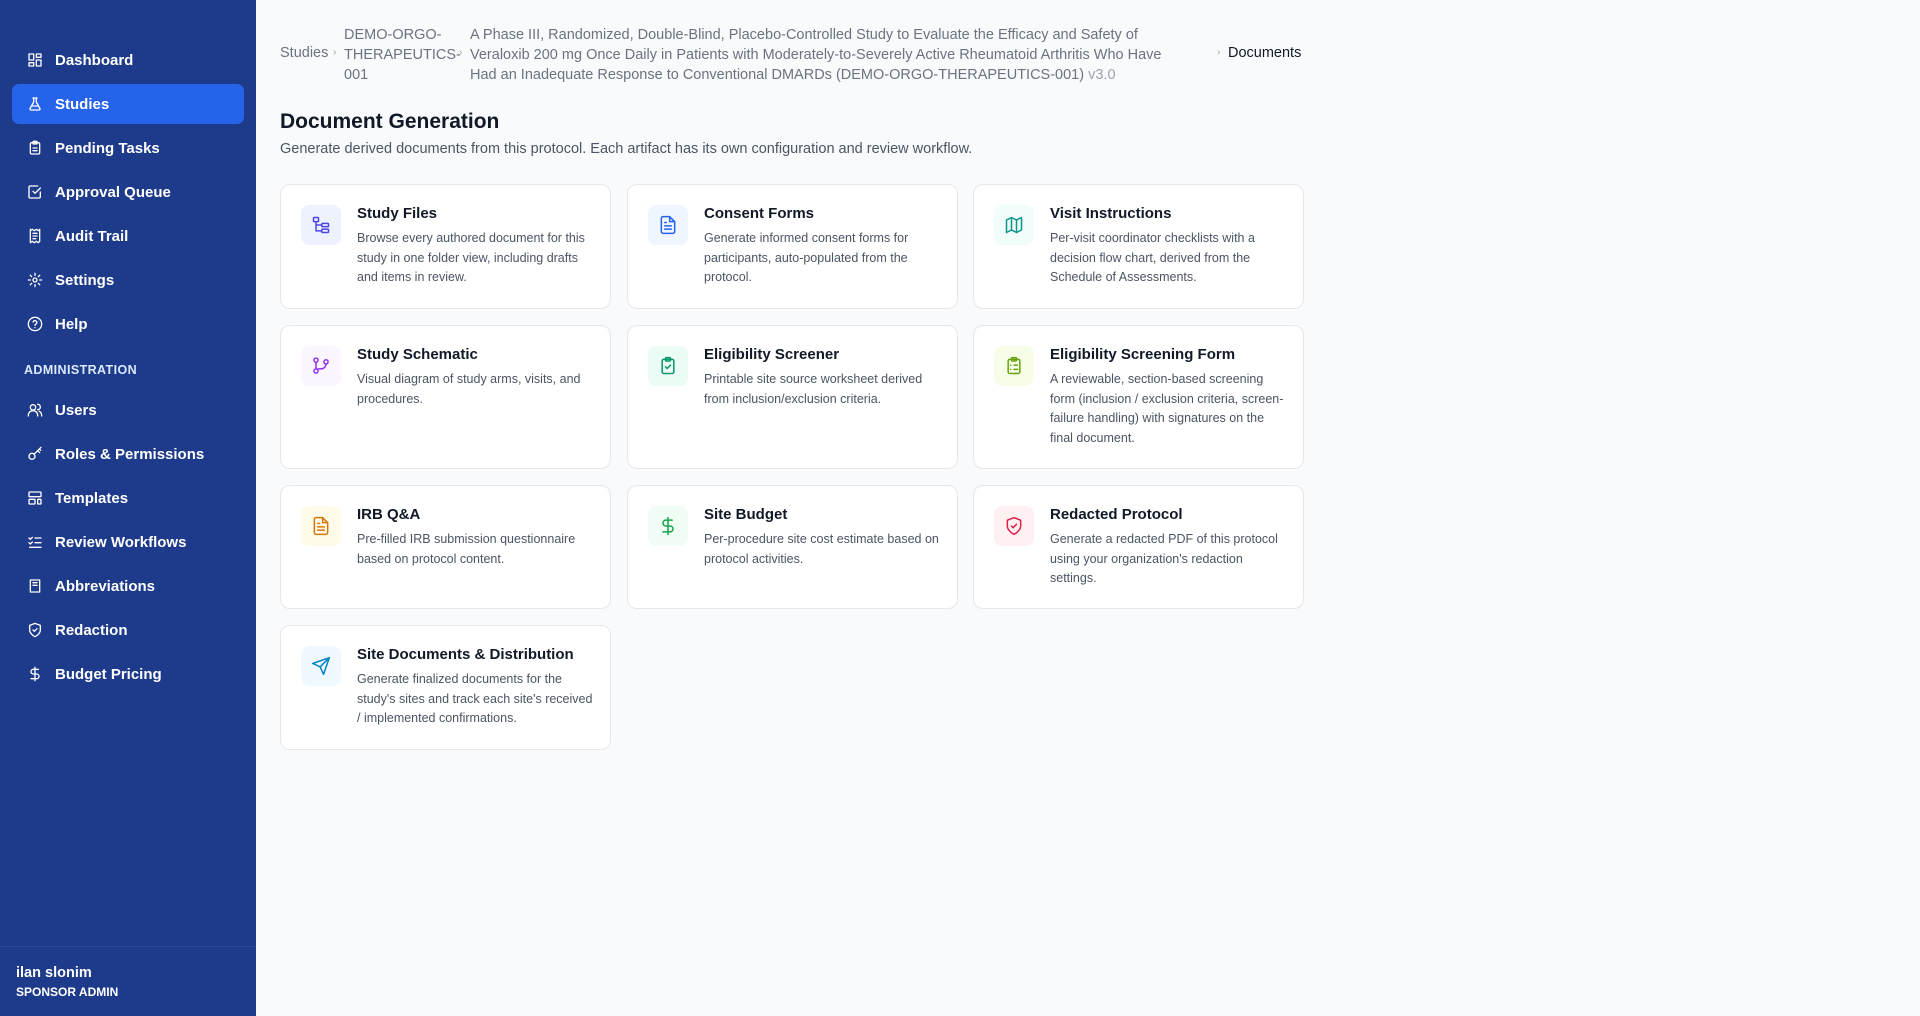 The image size is (1920, 1016). What do you see at coordinates (321, 366) in the screenshot?
I see `git-branch-icon` at bounding box center [321, 366].